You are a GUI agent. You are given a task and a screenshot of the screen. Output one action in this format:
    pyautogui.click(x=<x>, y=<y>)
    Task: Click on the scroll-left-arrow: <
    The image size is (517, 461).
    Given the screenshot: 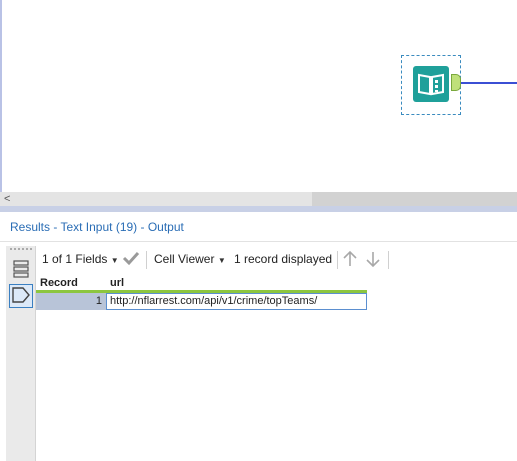 What is the action you would take?
    pyautogui.click(x=9, y=199)
    